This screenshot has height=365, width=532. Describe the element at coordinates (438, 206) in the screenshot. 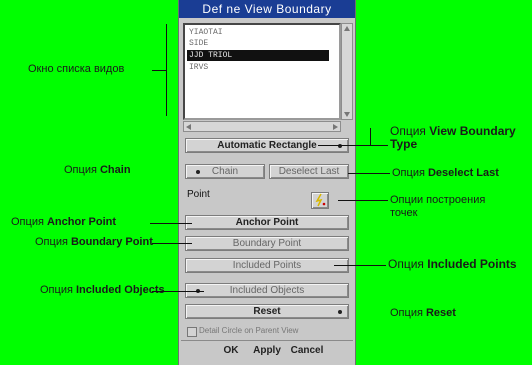

I see `annotation-point-options: Опции построения точек` at that location.